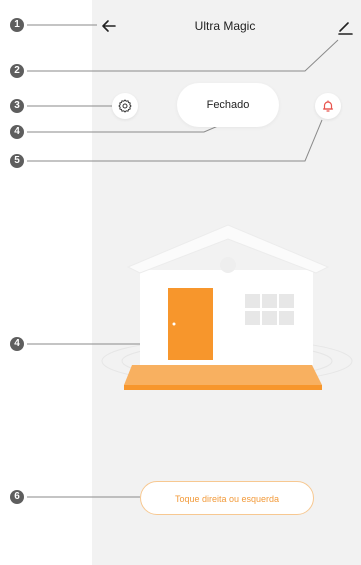 The height and width of the screenshot is (565, 361). I want to click on pencil-icon, so click(345, 28).